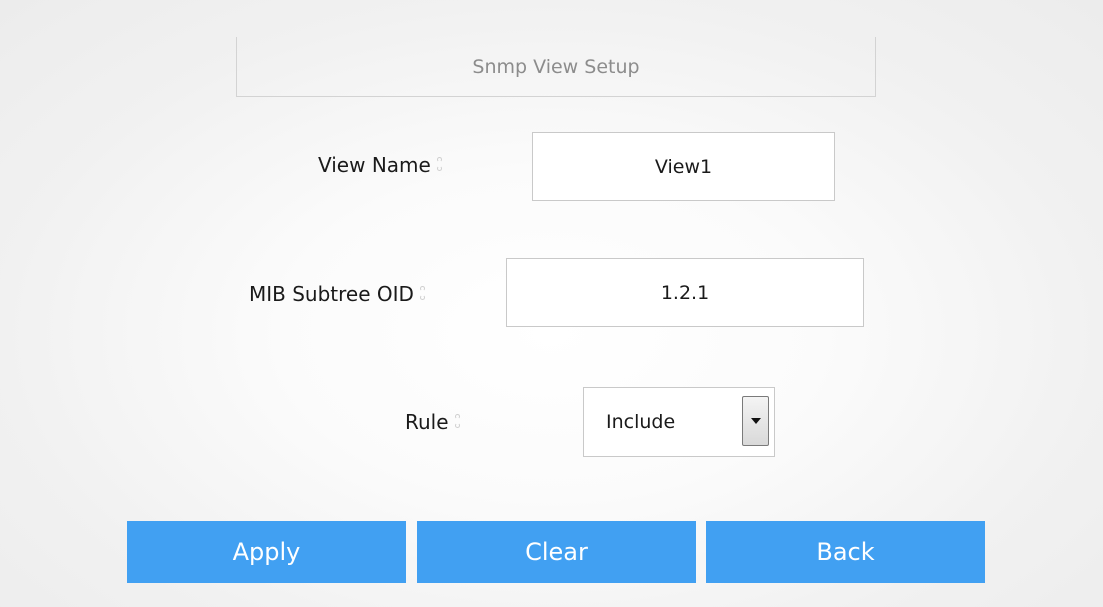 This screenshot has height=607, width=1103. I want to click on mib-subtree-oid-label: MIB Subtree OID, so click(331, 294).